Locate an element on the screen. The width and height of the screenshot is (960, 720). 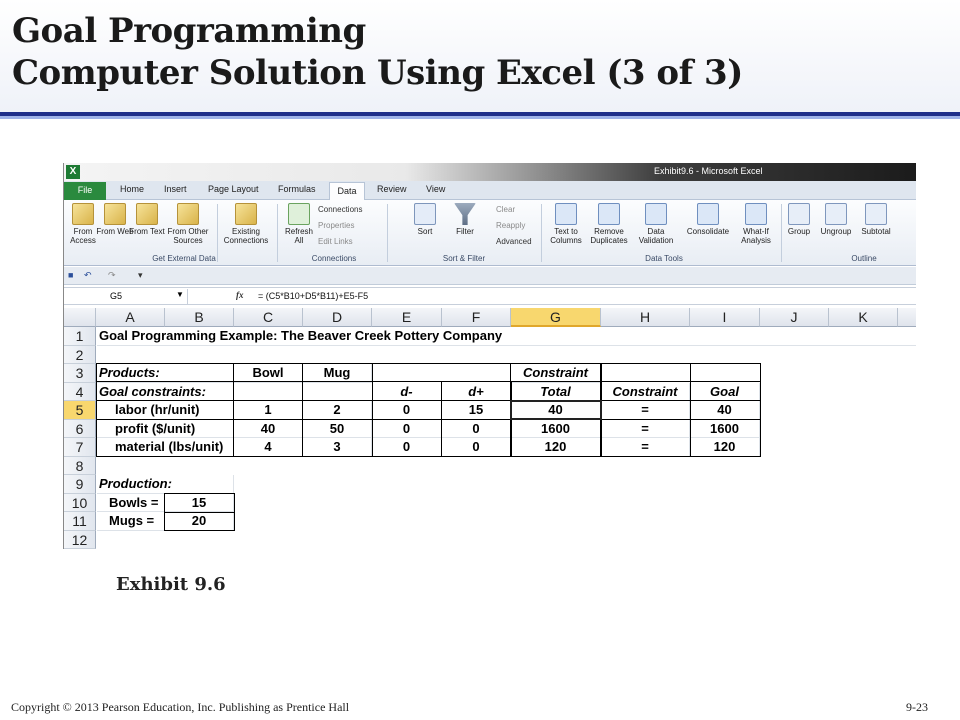
cell-c3: Bowl is located at coordinates (268, 373).